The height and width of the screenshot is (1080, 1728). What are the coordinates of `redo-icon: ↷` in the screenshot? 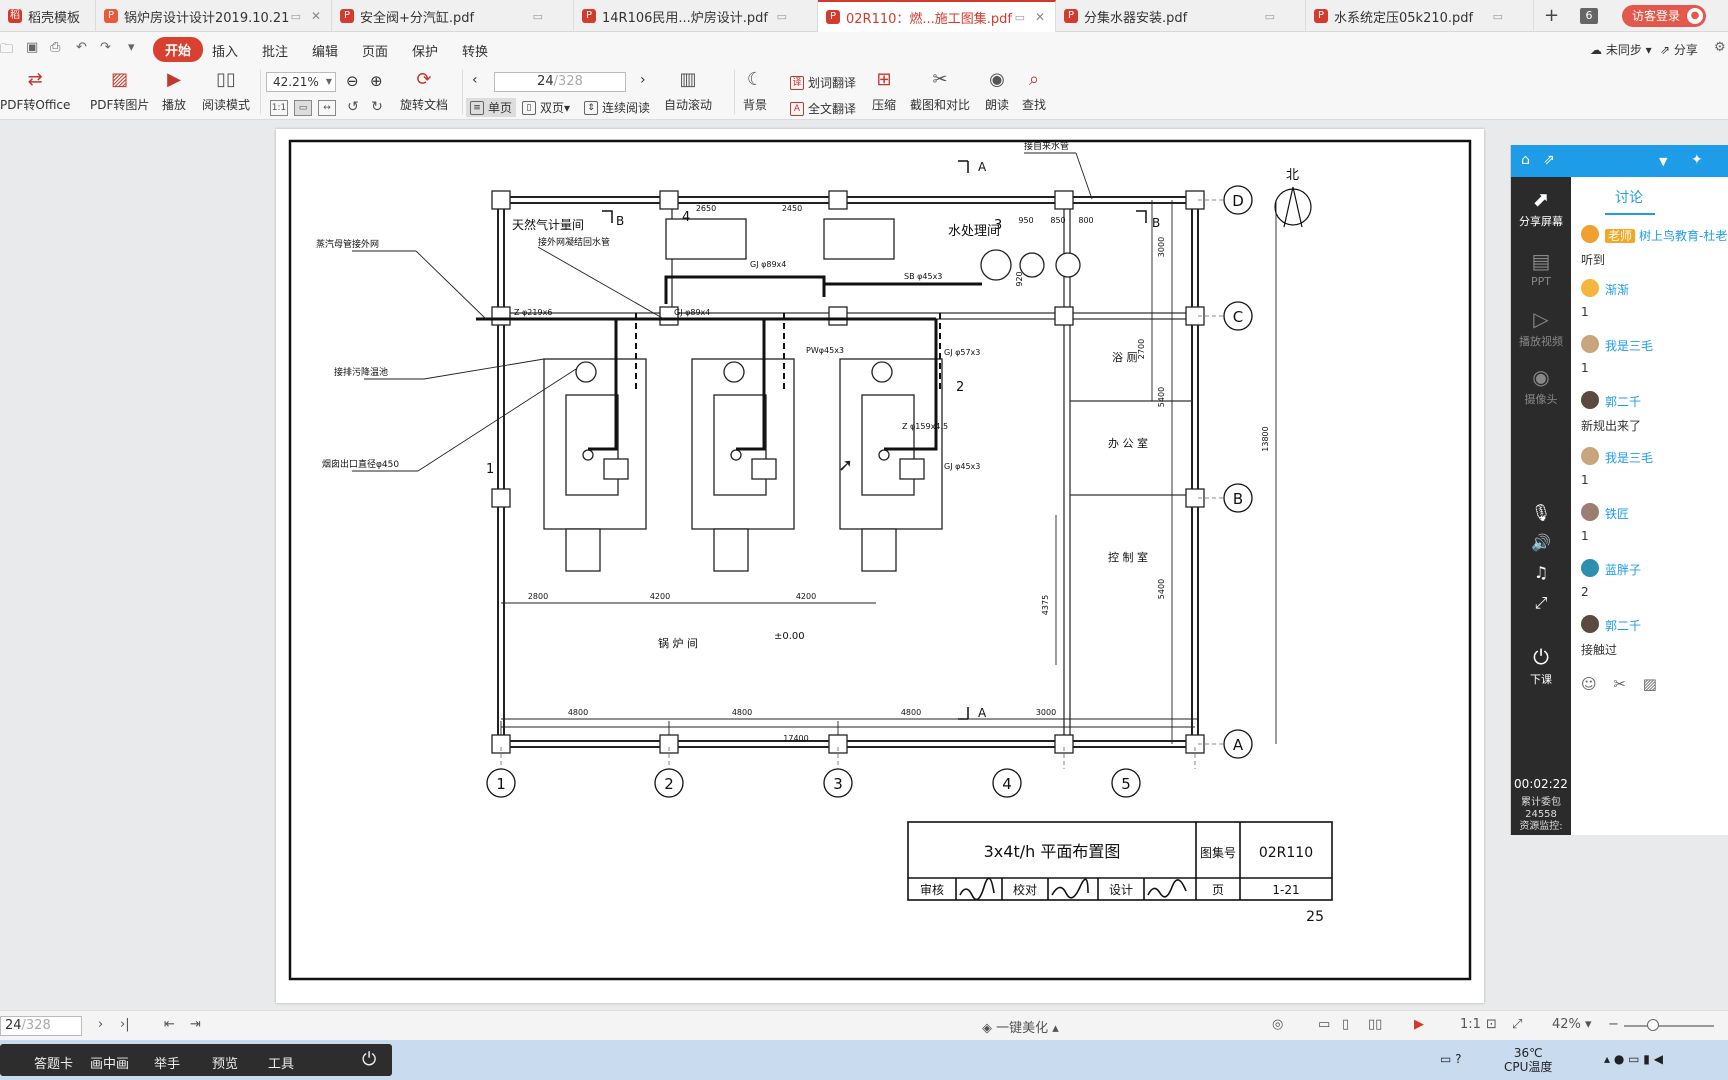 It's located at (105, 47).